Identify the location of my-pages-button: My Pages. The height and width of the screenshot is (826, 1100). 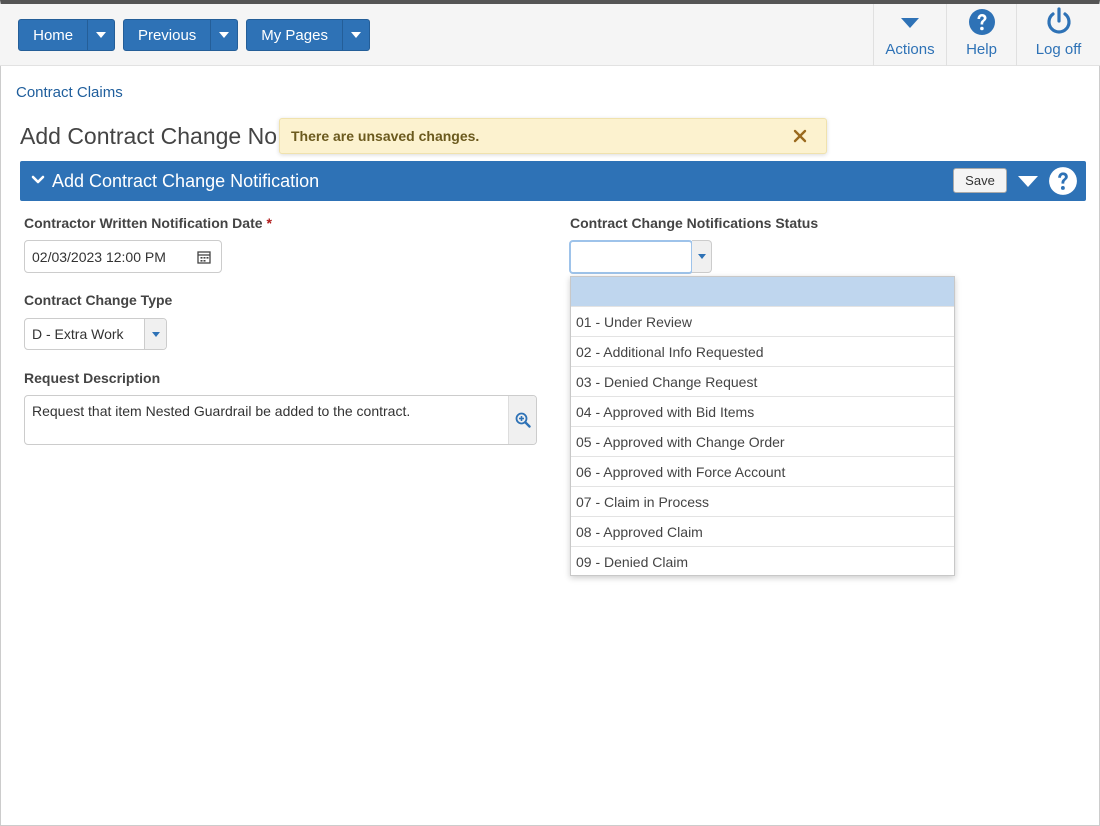
(308, 35).